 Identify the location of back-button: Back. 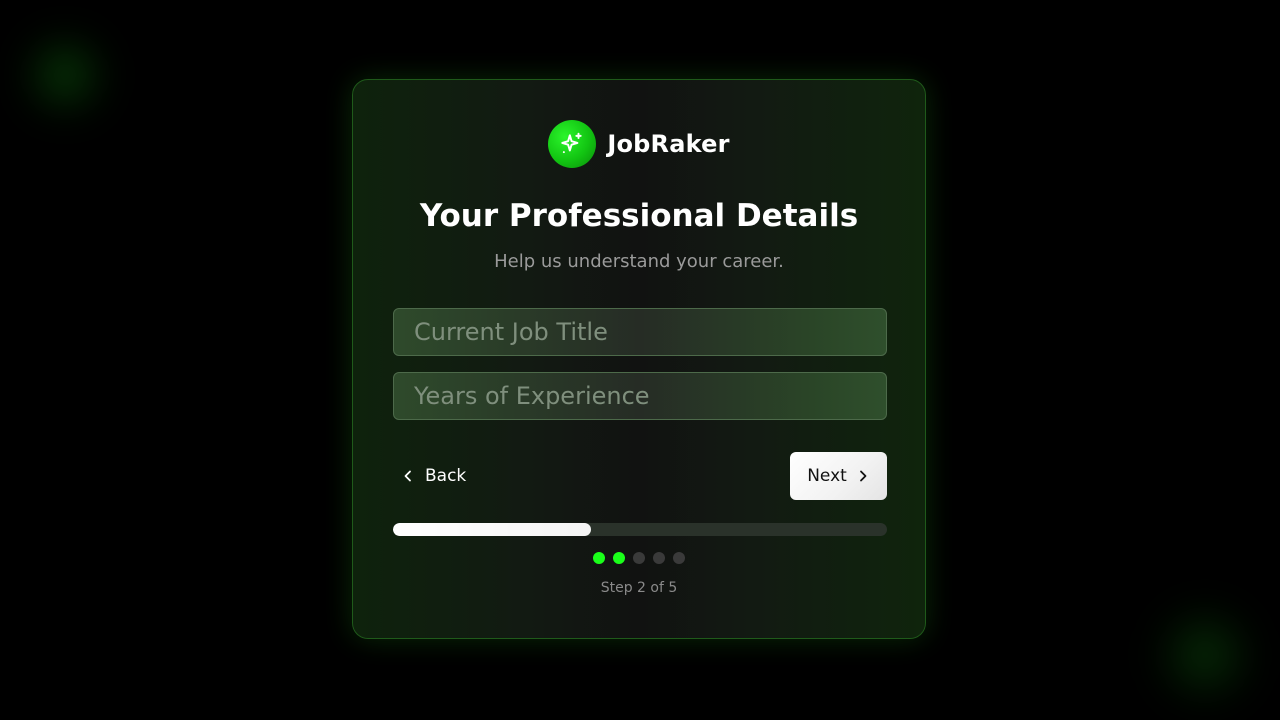
(433, 476).